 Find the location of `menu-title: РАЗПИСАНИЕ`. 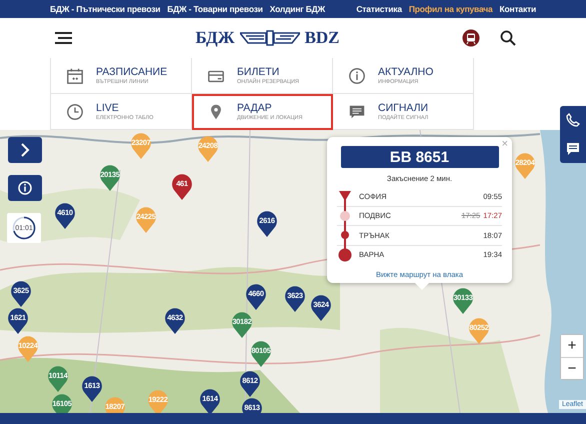

menu-title: РАЗПИСАНИЕ is located at coordinates (132, 72).